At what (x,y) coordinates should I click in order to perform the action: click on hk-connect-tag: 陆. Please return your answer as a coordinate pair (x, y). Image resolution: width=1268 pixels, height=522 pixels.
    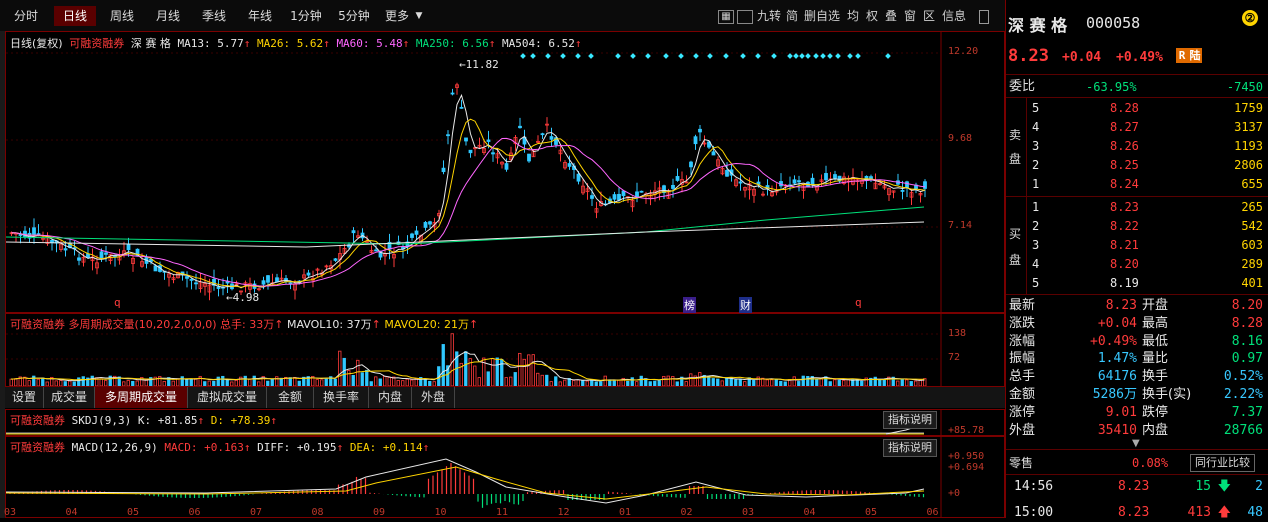
    Looking at the image, I should click on (1195, 55).